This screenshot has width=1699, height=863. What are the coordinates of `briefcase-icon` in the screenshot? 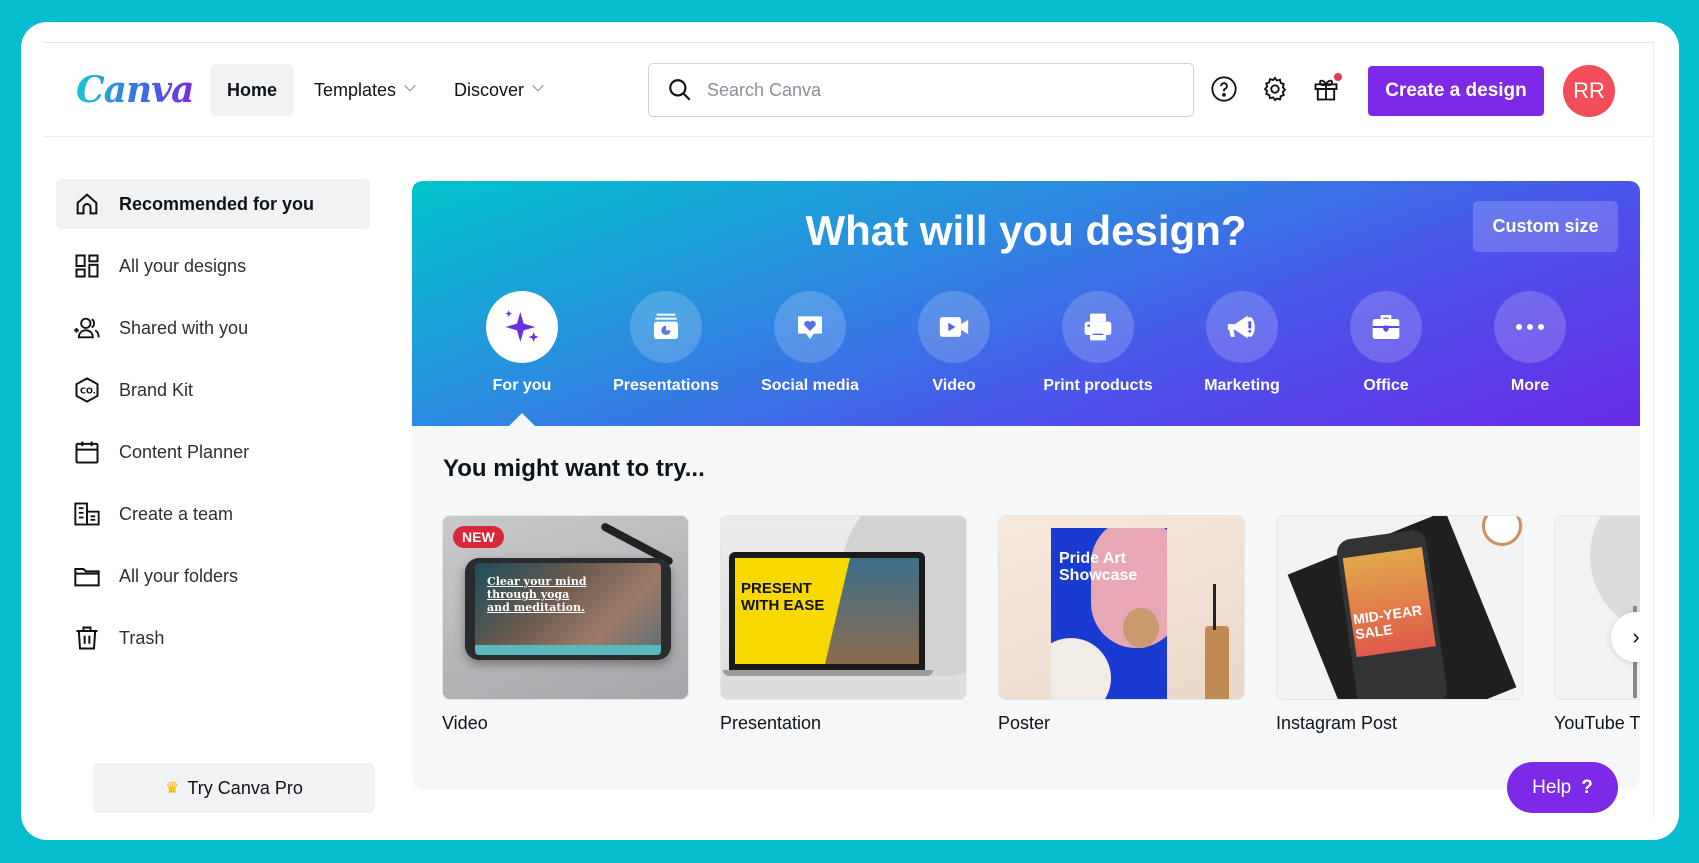 It's located at (1386, 327).